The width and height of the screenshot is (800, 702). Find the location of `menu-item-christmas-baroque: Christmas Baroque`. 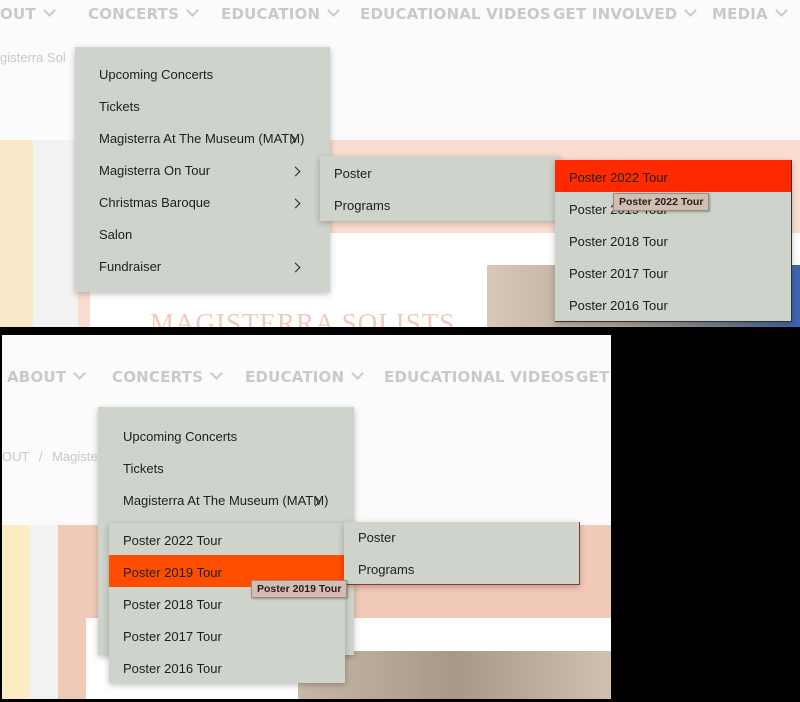

menu-item-christmas-baroque: Christmas Baroque is located at coordinates (154, 202).